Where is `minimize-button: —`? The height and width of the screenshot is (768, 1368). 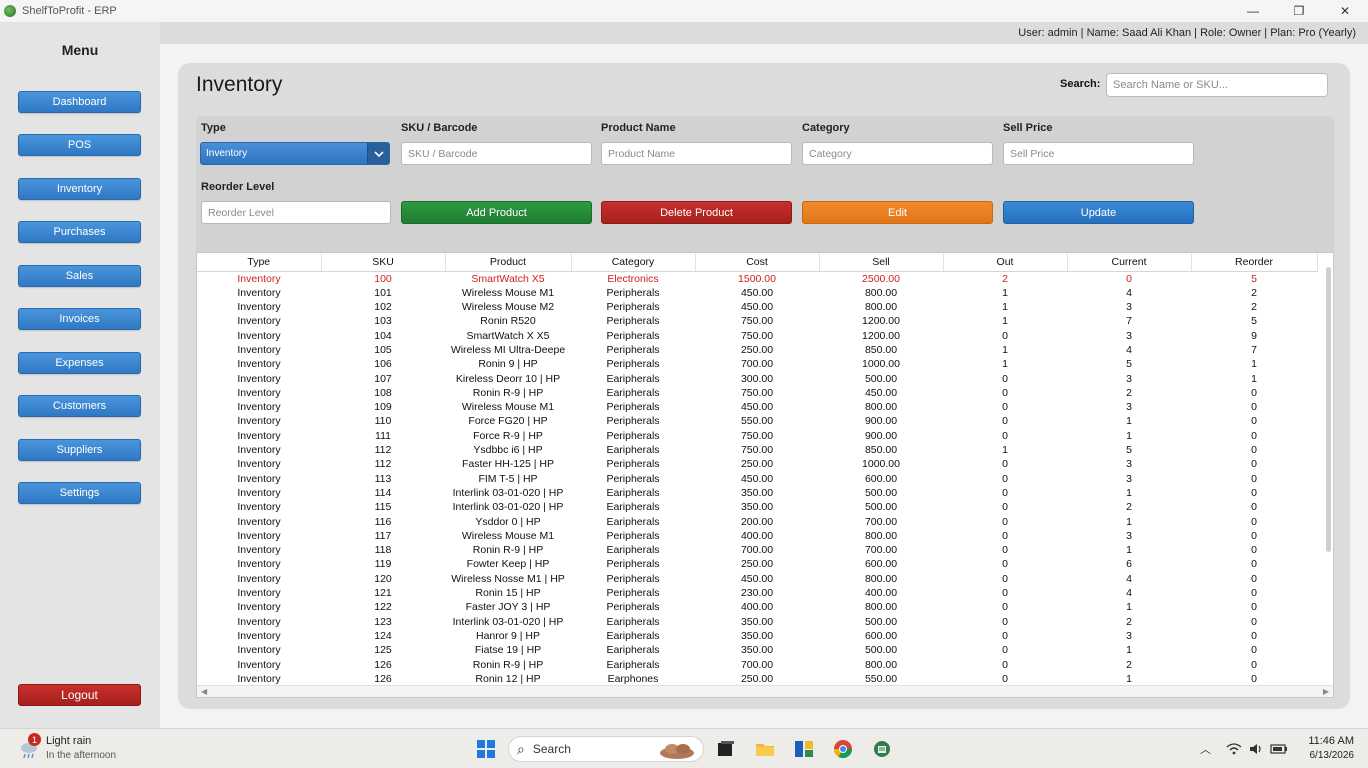 minimize-button: — is located at coordinates (1253, 11).